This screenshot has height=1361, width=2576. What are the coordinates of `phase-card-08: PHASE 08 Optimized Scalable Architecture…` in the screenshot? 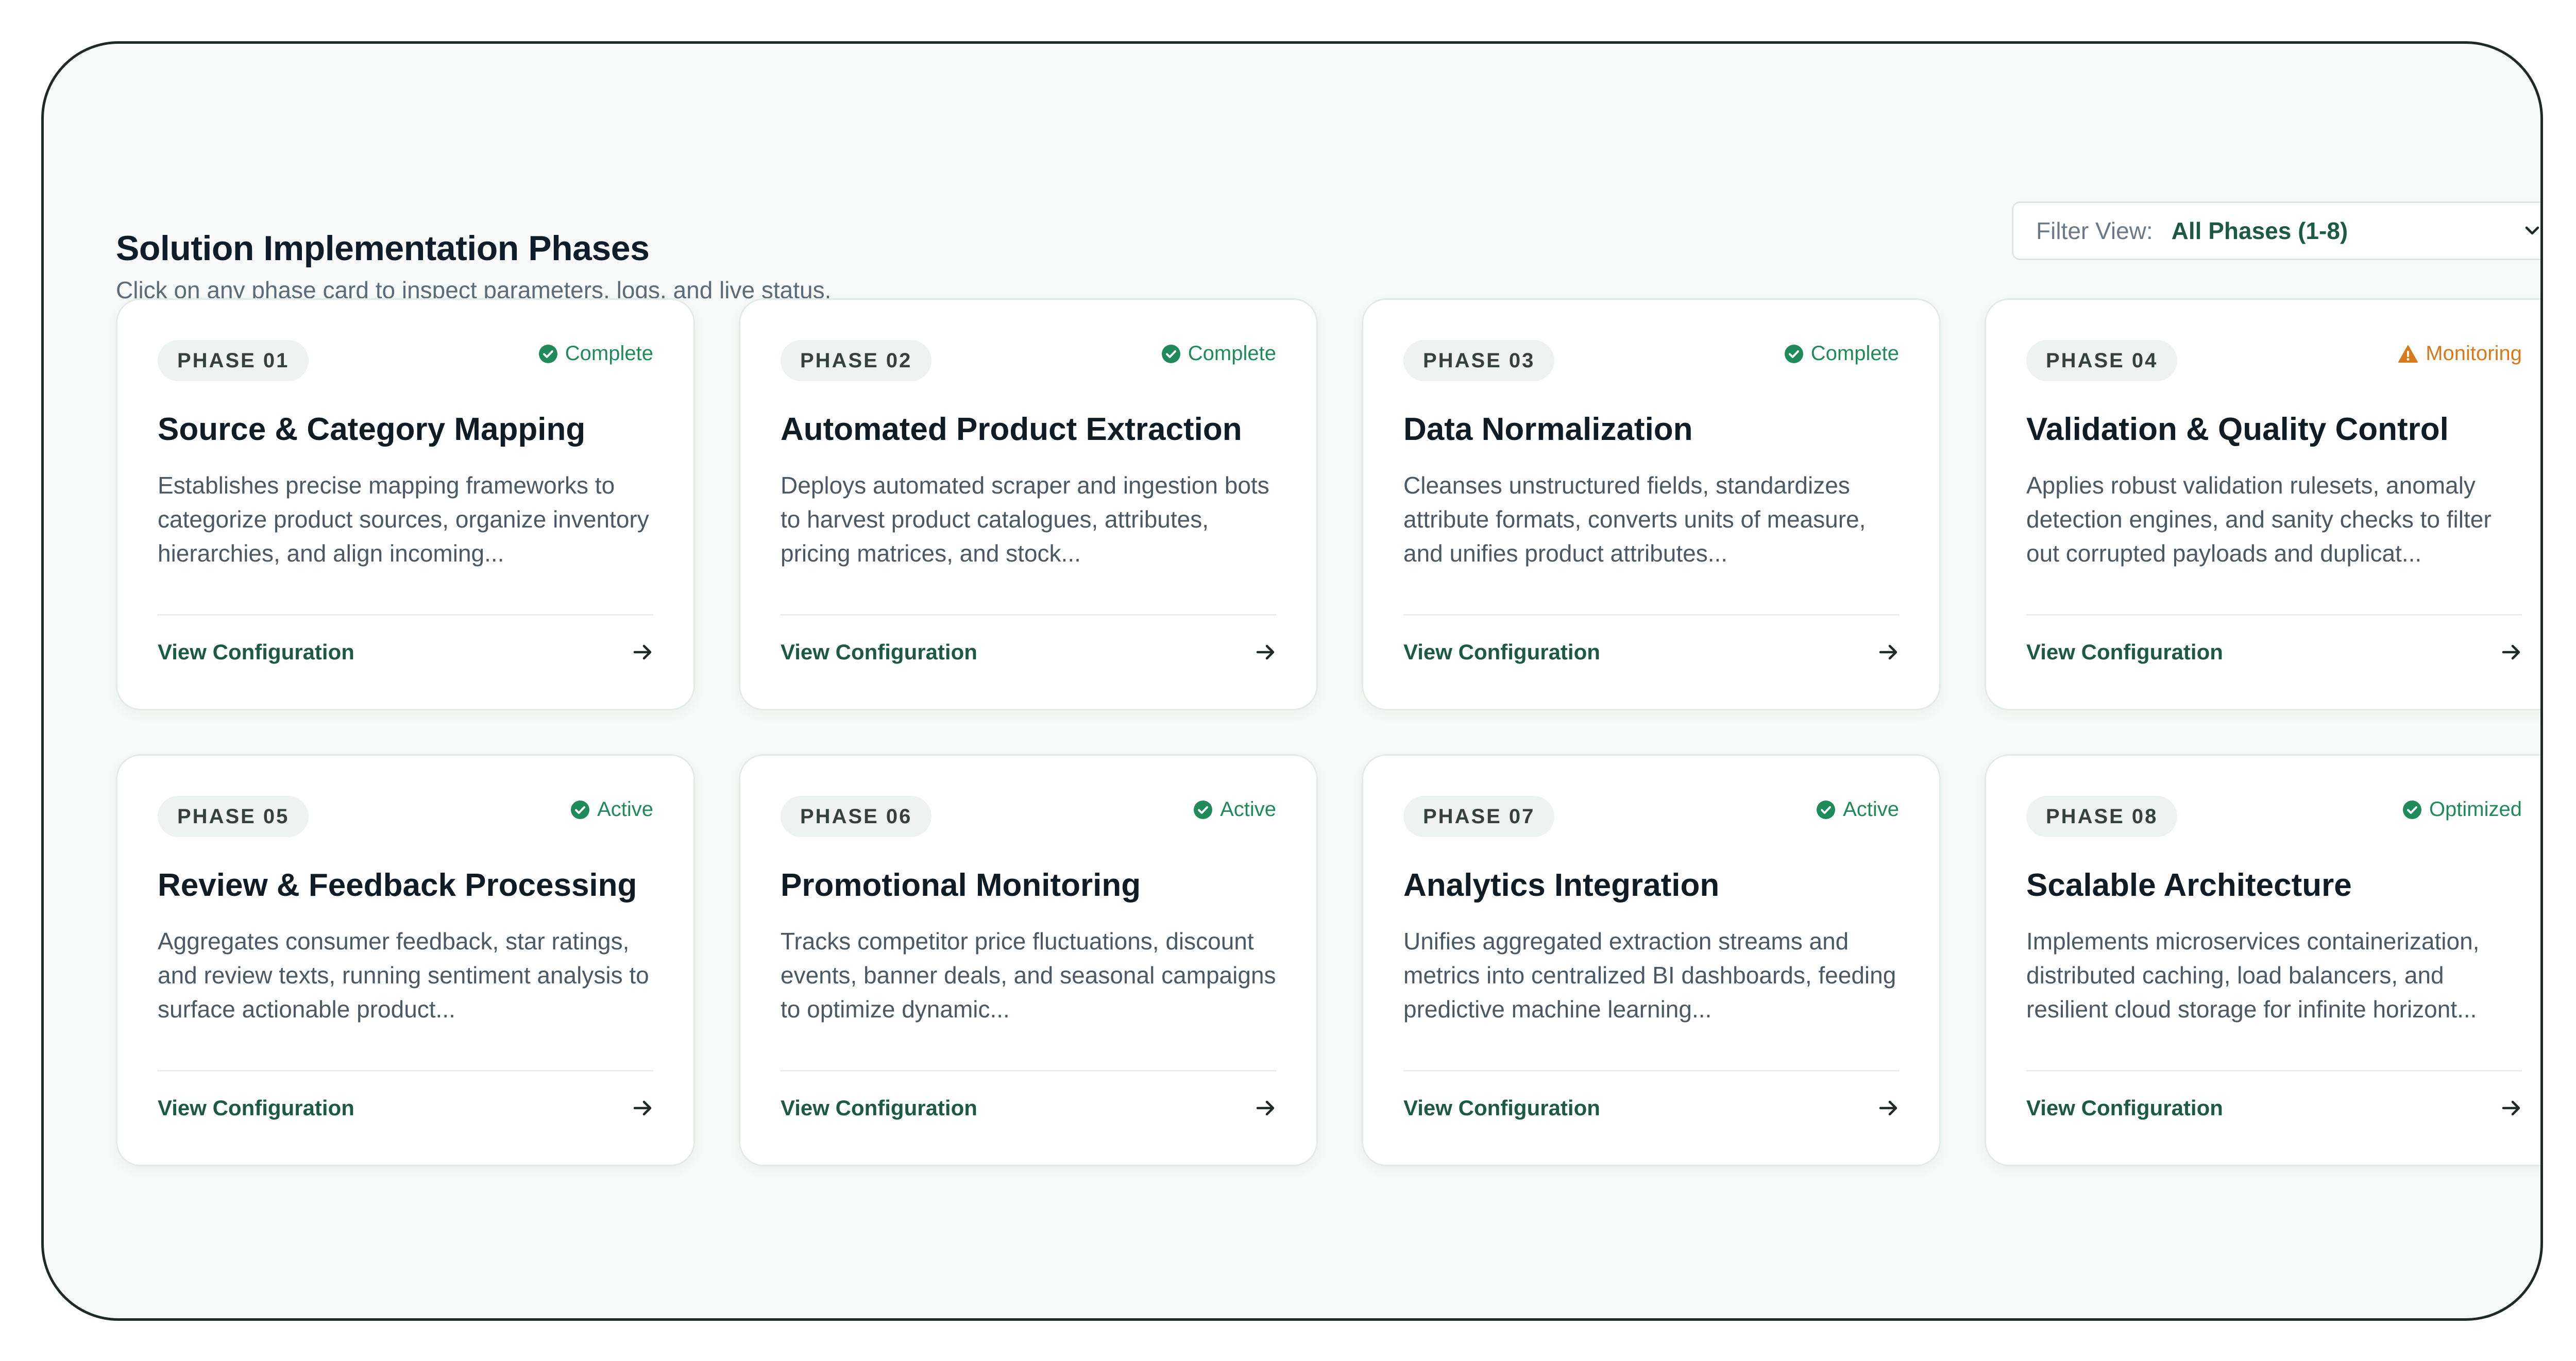 It's located at (2262, 960).